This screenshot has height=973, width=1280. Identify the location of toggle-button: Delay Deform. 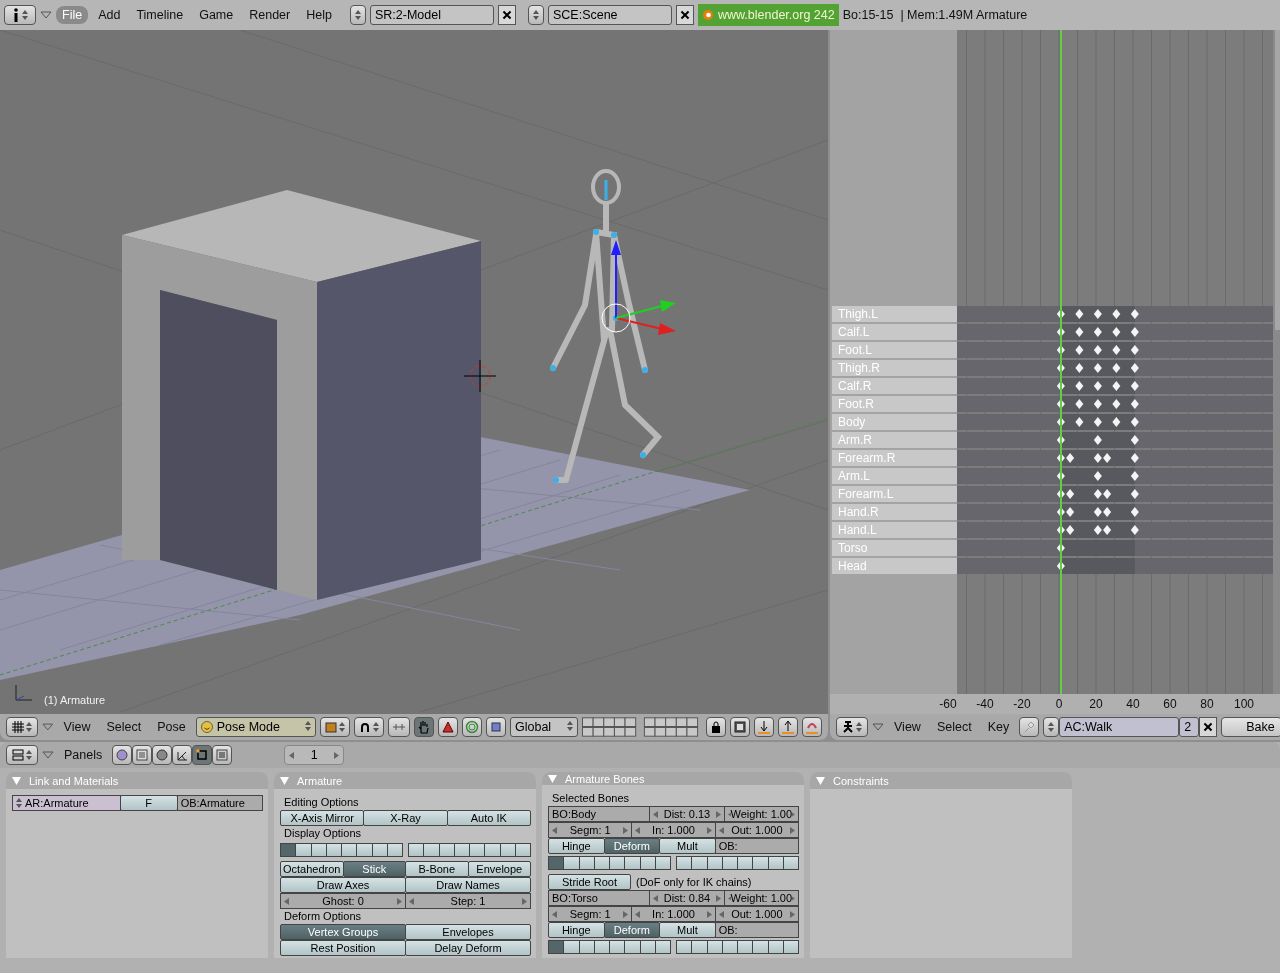
(468, 948).